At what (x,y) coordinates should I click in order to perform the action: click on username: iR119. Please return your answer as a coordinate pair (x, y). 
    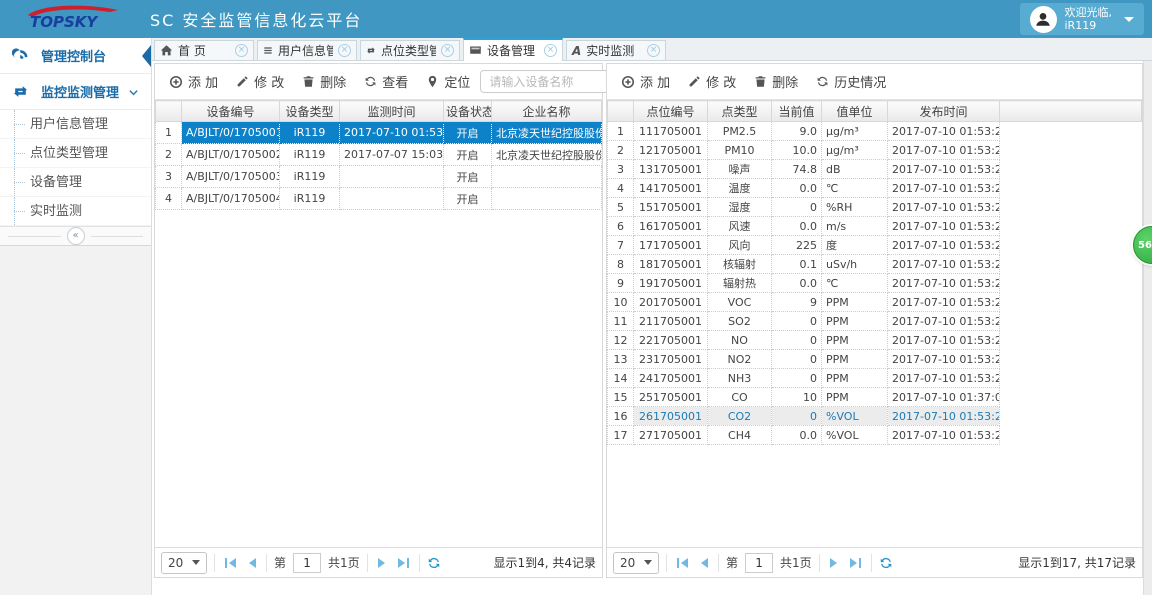
    Looking at the image, I should click on (1080, 25).